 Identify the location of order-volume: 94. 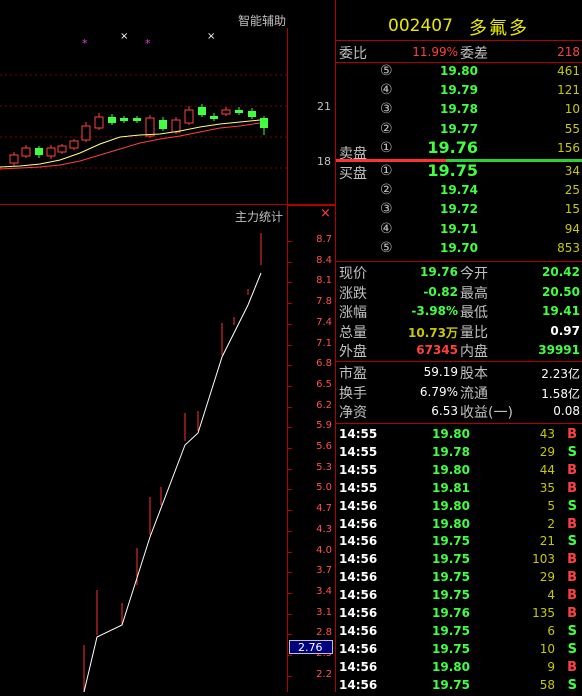
(572, 228).